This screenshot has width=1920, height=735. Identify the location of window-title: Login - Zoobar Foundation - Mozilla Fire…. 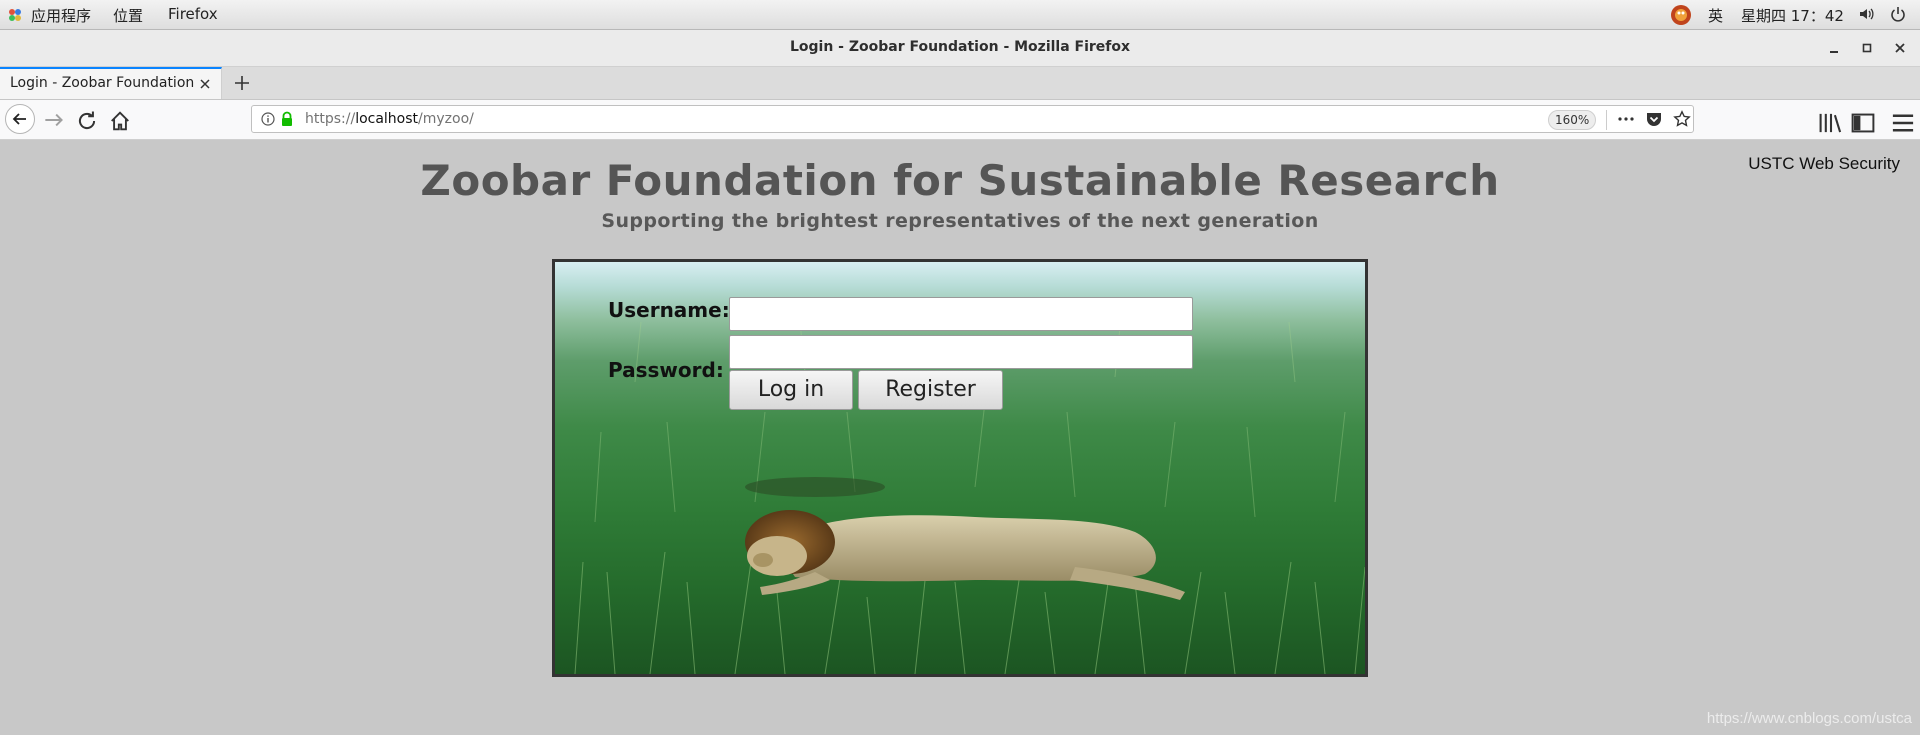
(960, 47).